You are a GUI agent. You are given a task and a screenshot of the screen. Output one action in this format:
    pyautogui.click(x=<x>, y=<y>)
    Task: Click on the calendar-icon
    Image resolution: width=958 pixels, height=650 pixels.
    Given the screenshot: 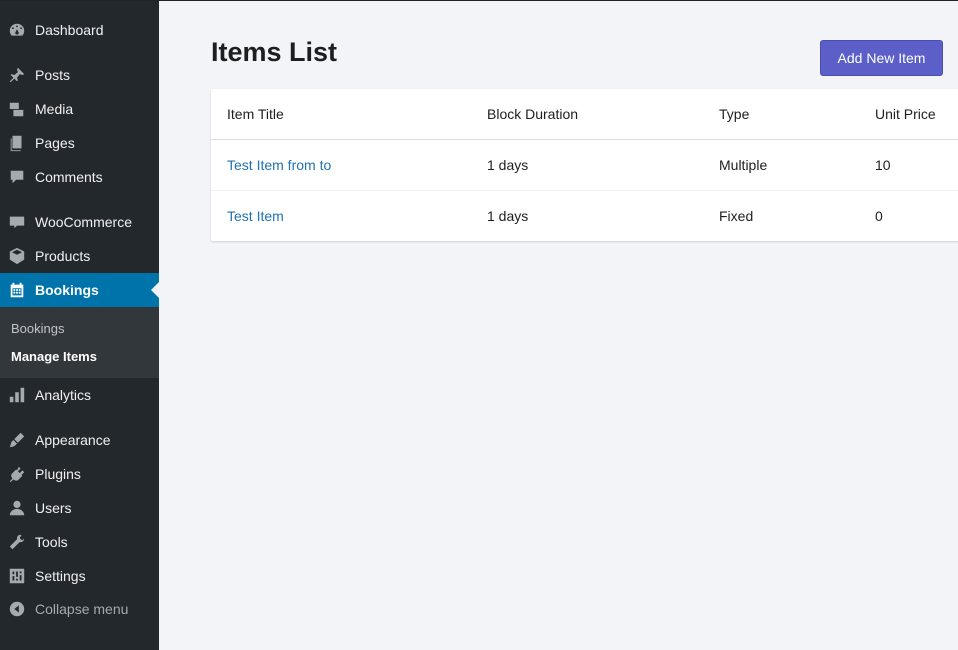 What is the action you would take?
    pyautogui.click(x=17, y=290)
    